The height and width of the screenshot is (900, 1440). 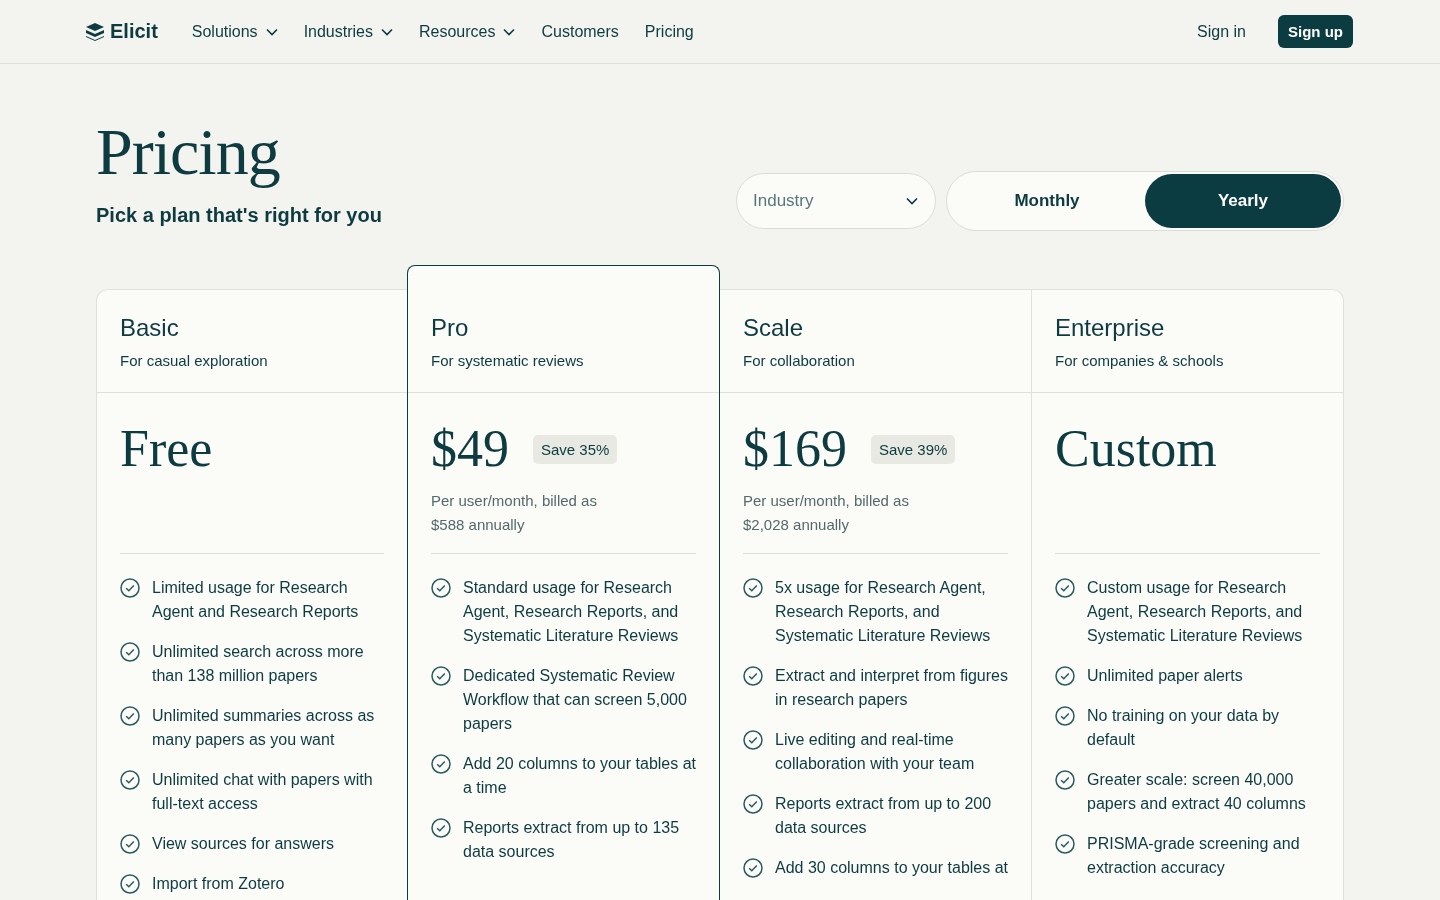 I want to click on plan-price: Free, so click(x=166, y=449).